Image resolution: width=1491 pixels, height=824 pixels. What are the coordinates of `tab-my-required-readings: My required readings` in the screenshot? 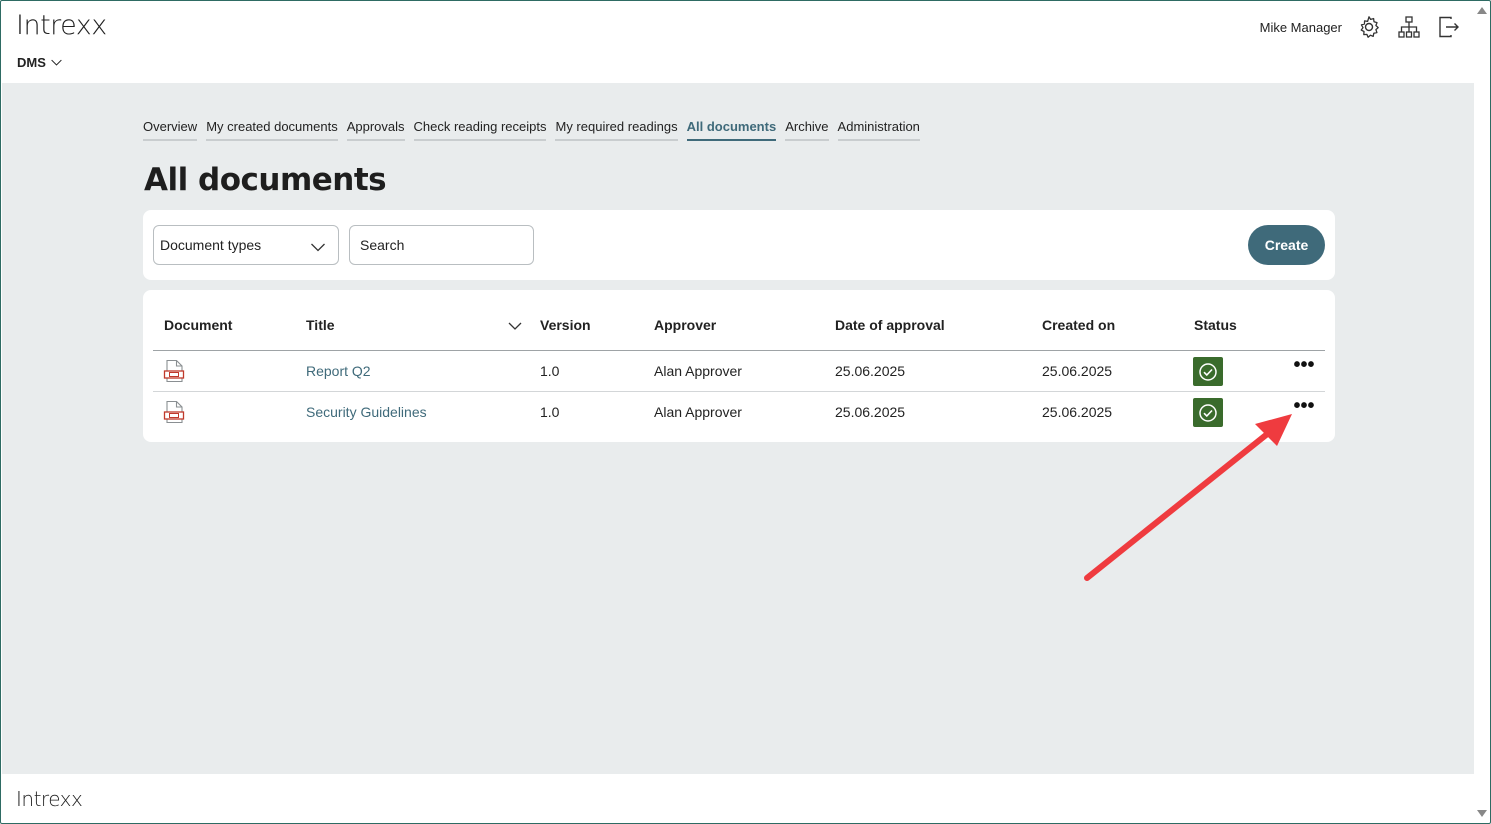 It's located at (616, 130).